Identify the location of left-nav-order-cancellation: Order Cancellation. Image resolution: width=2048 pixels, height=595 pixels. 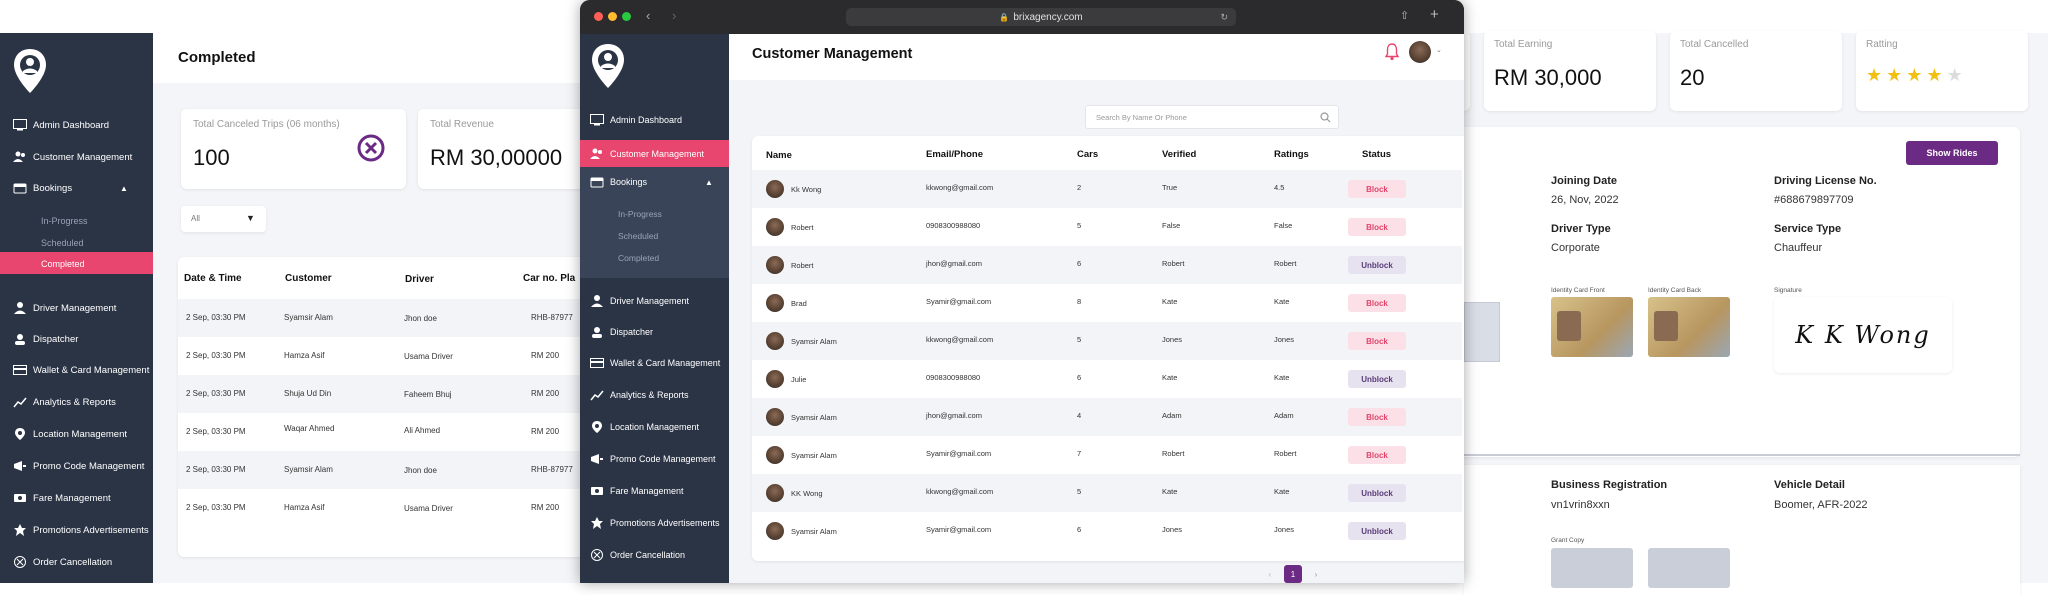
(76, 562).